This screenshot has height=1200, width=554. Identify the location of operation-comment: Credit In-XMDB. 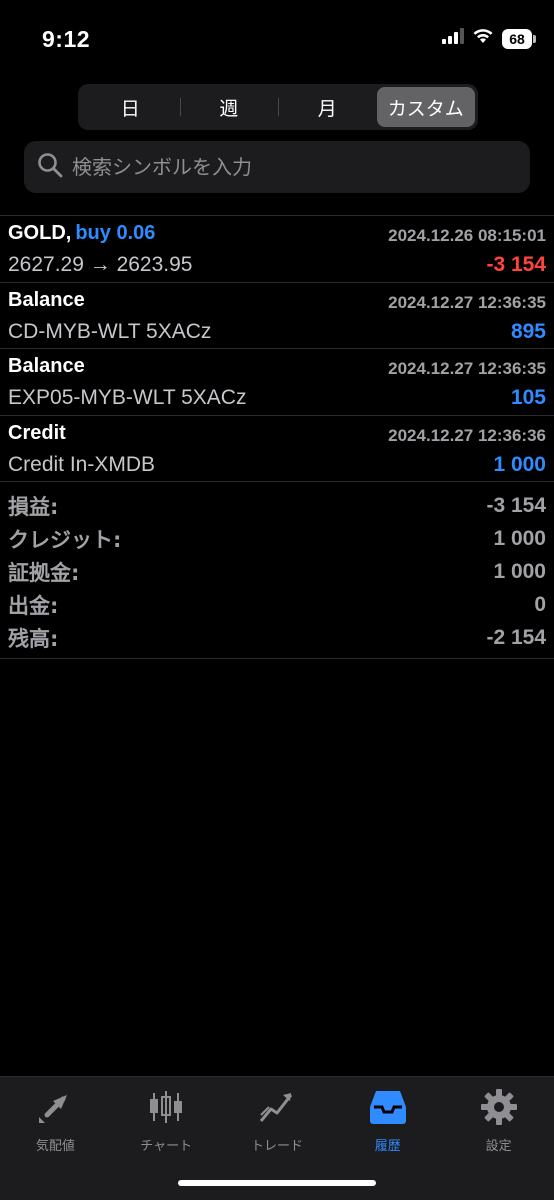
(82, 464).